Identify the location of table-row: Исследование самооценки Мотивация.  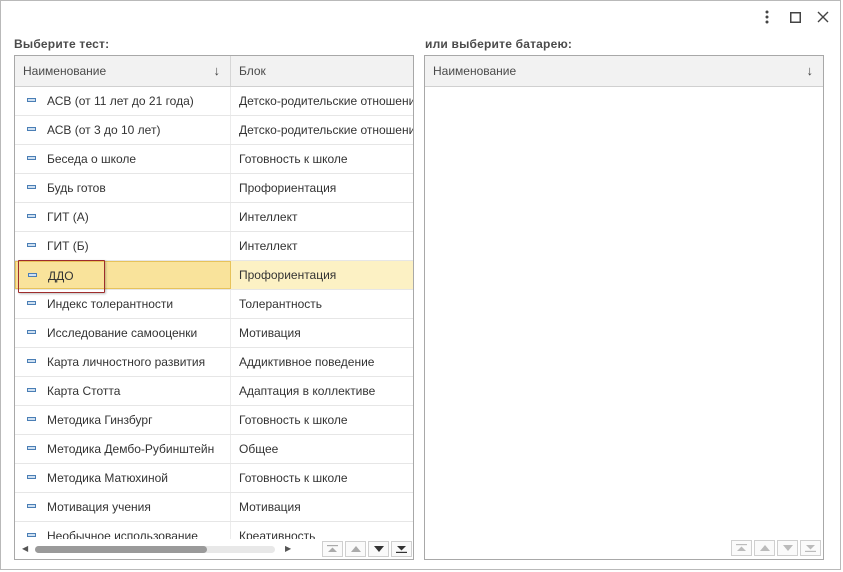
(214, 333).